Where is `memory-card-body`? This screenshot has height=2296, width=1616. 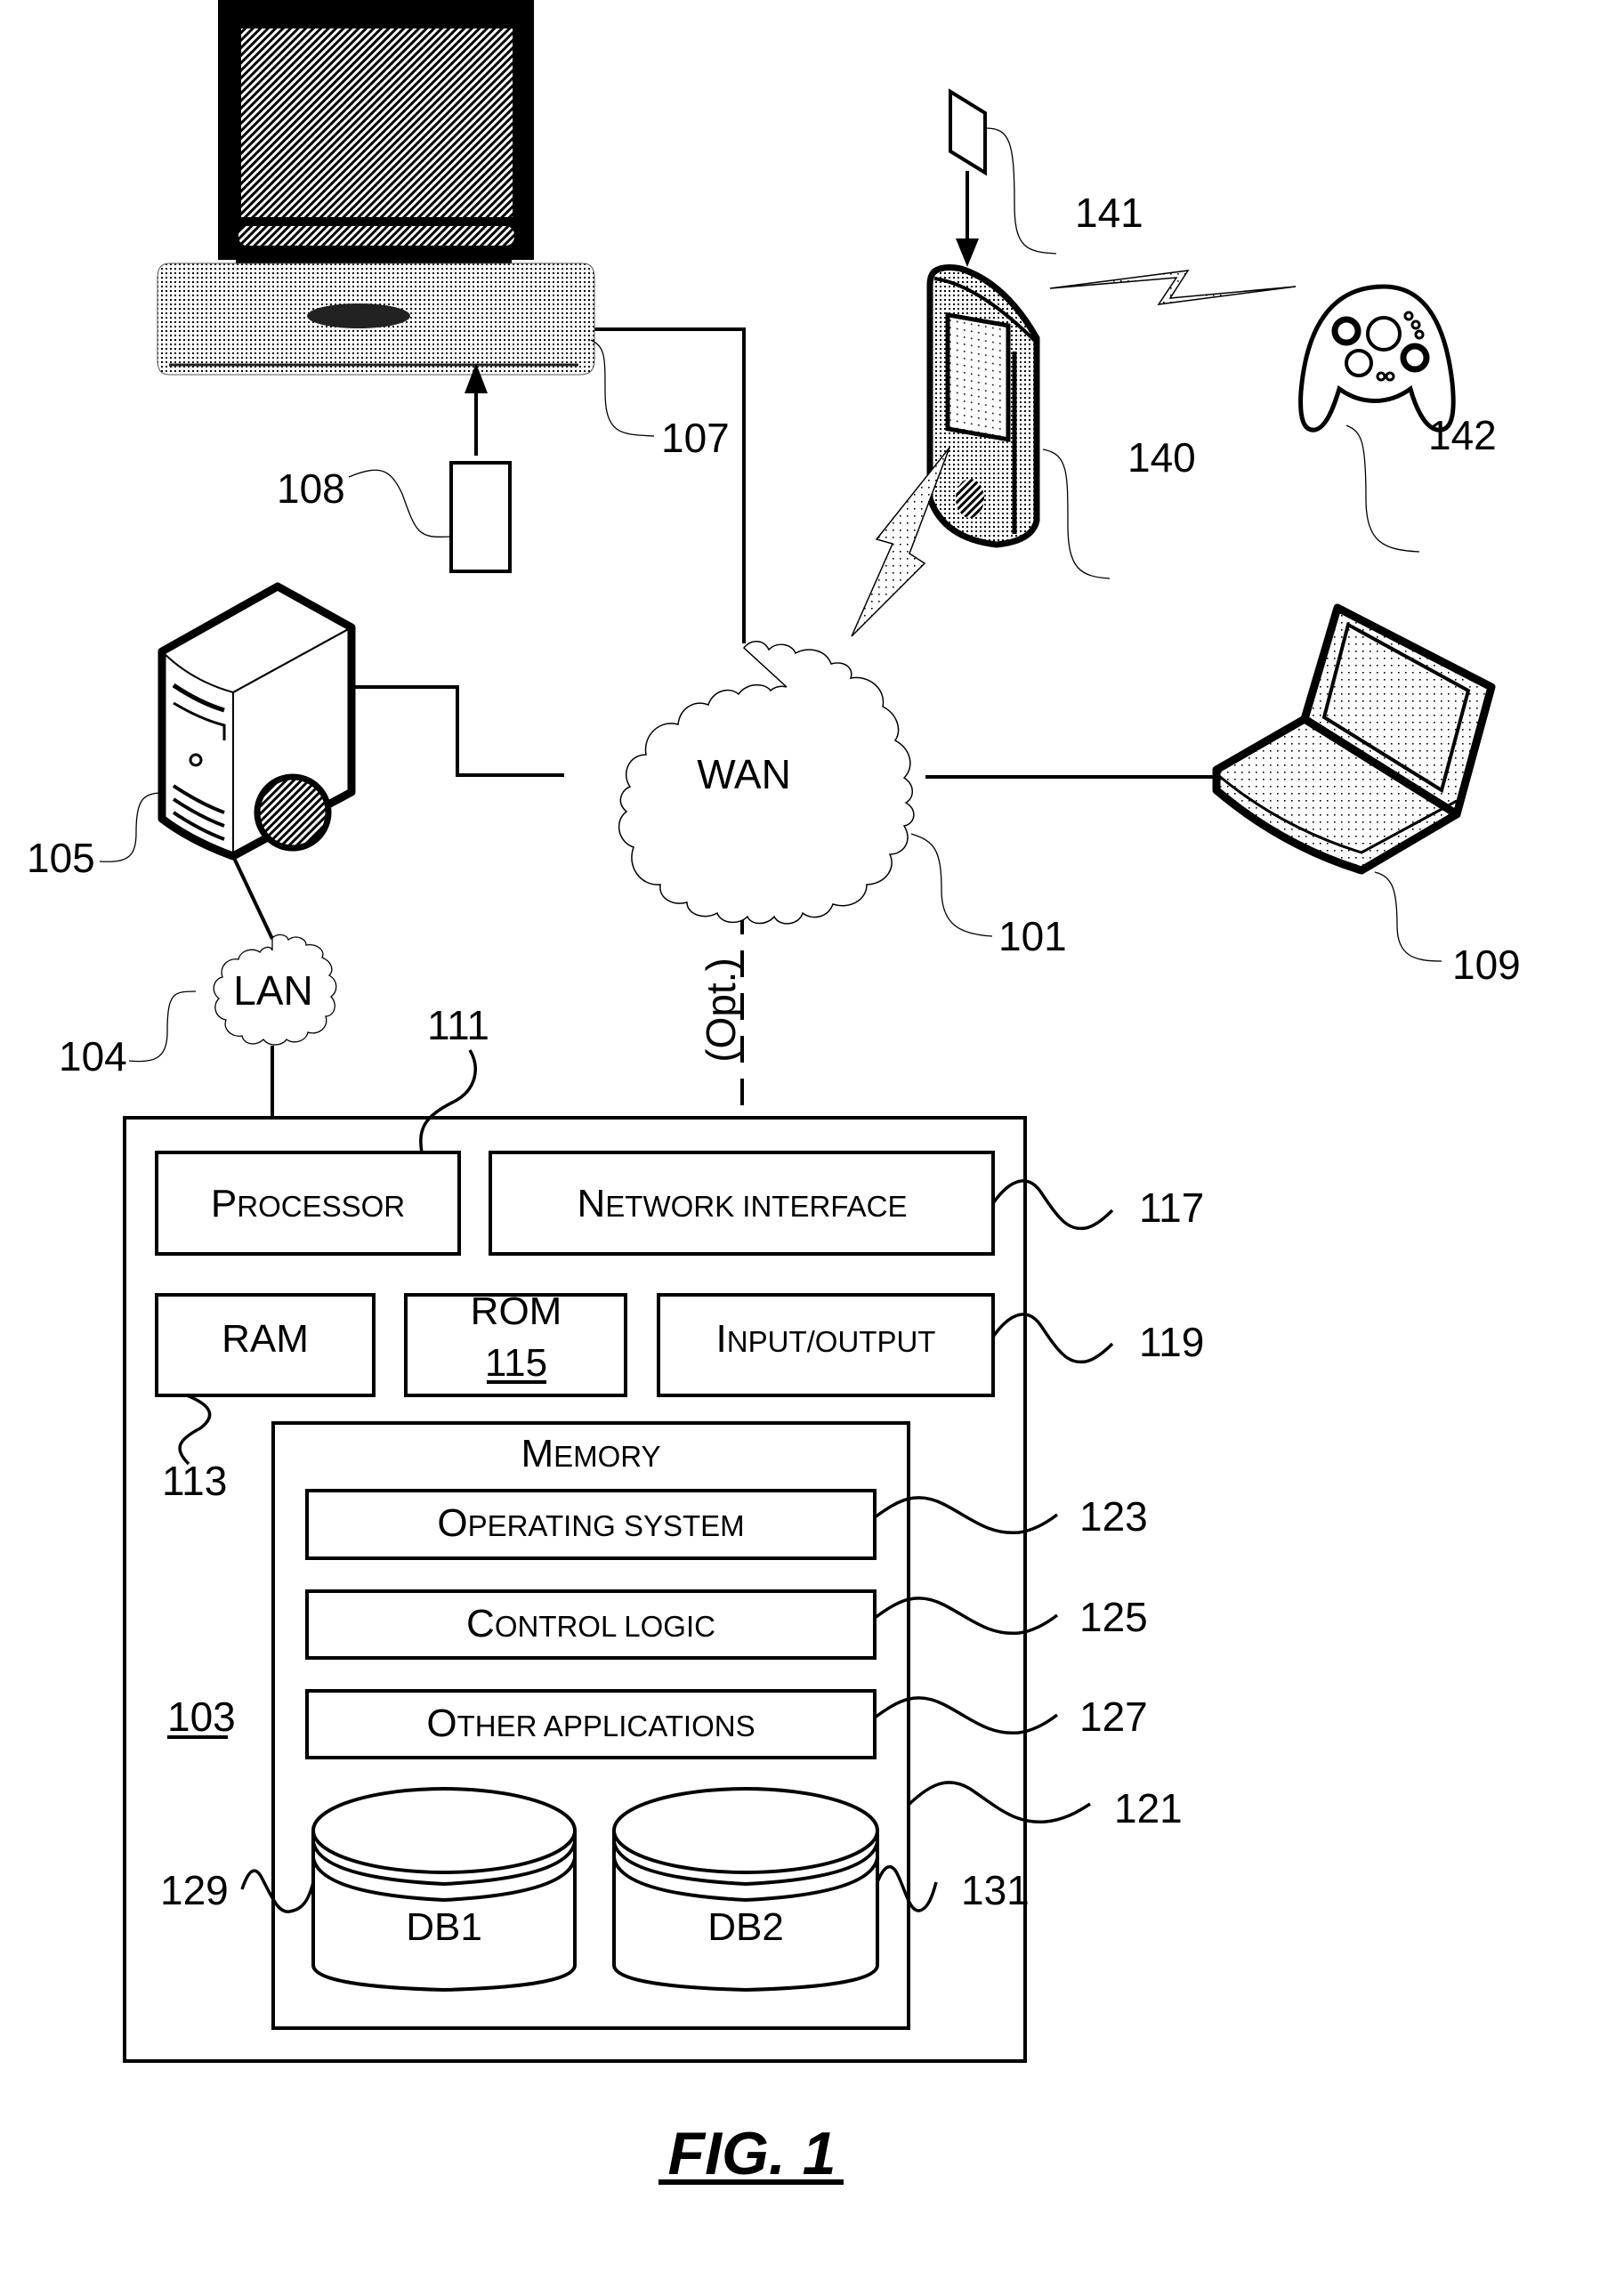
memory-card-body is located at coordinates (968, 132).